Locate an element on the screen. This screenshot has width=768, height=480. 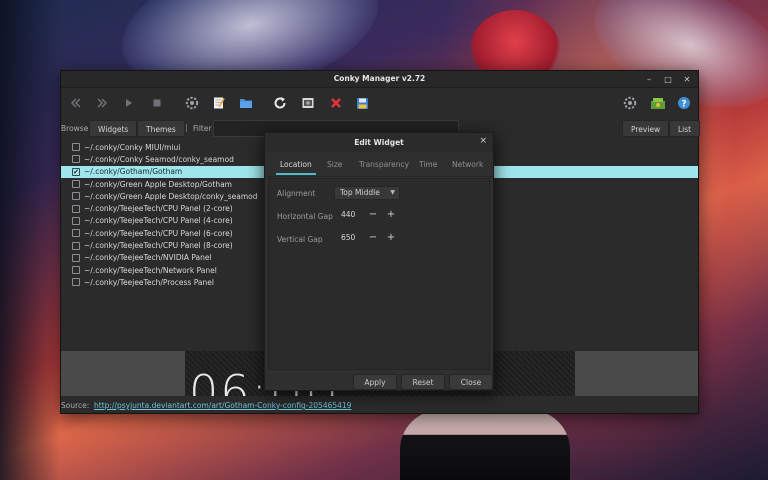
widgets-button: Widgets is located at coordinates (113, 128).